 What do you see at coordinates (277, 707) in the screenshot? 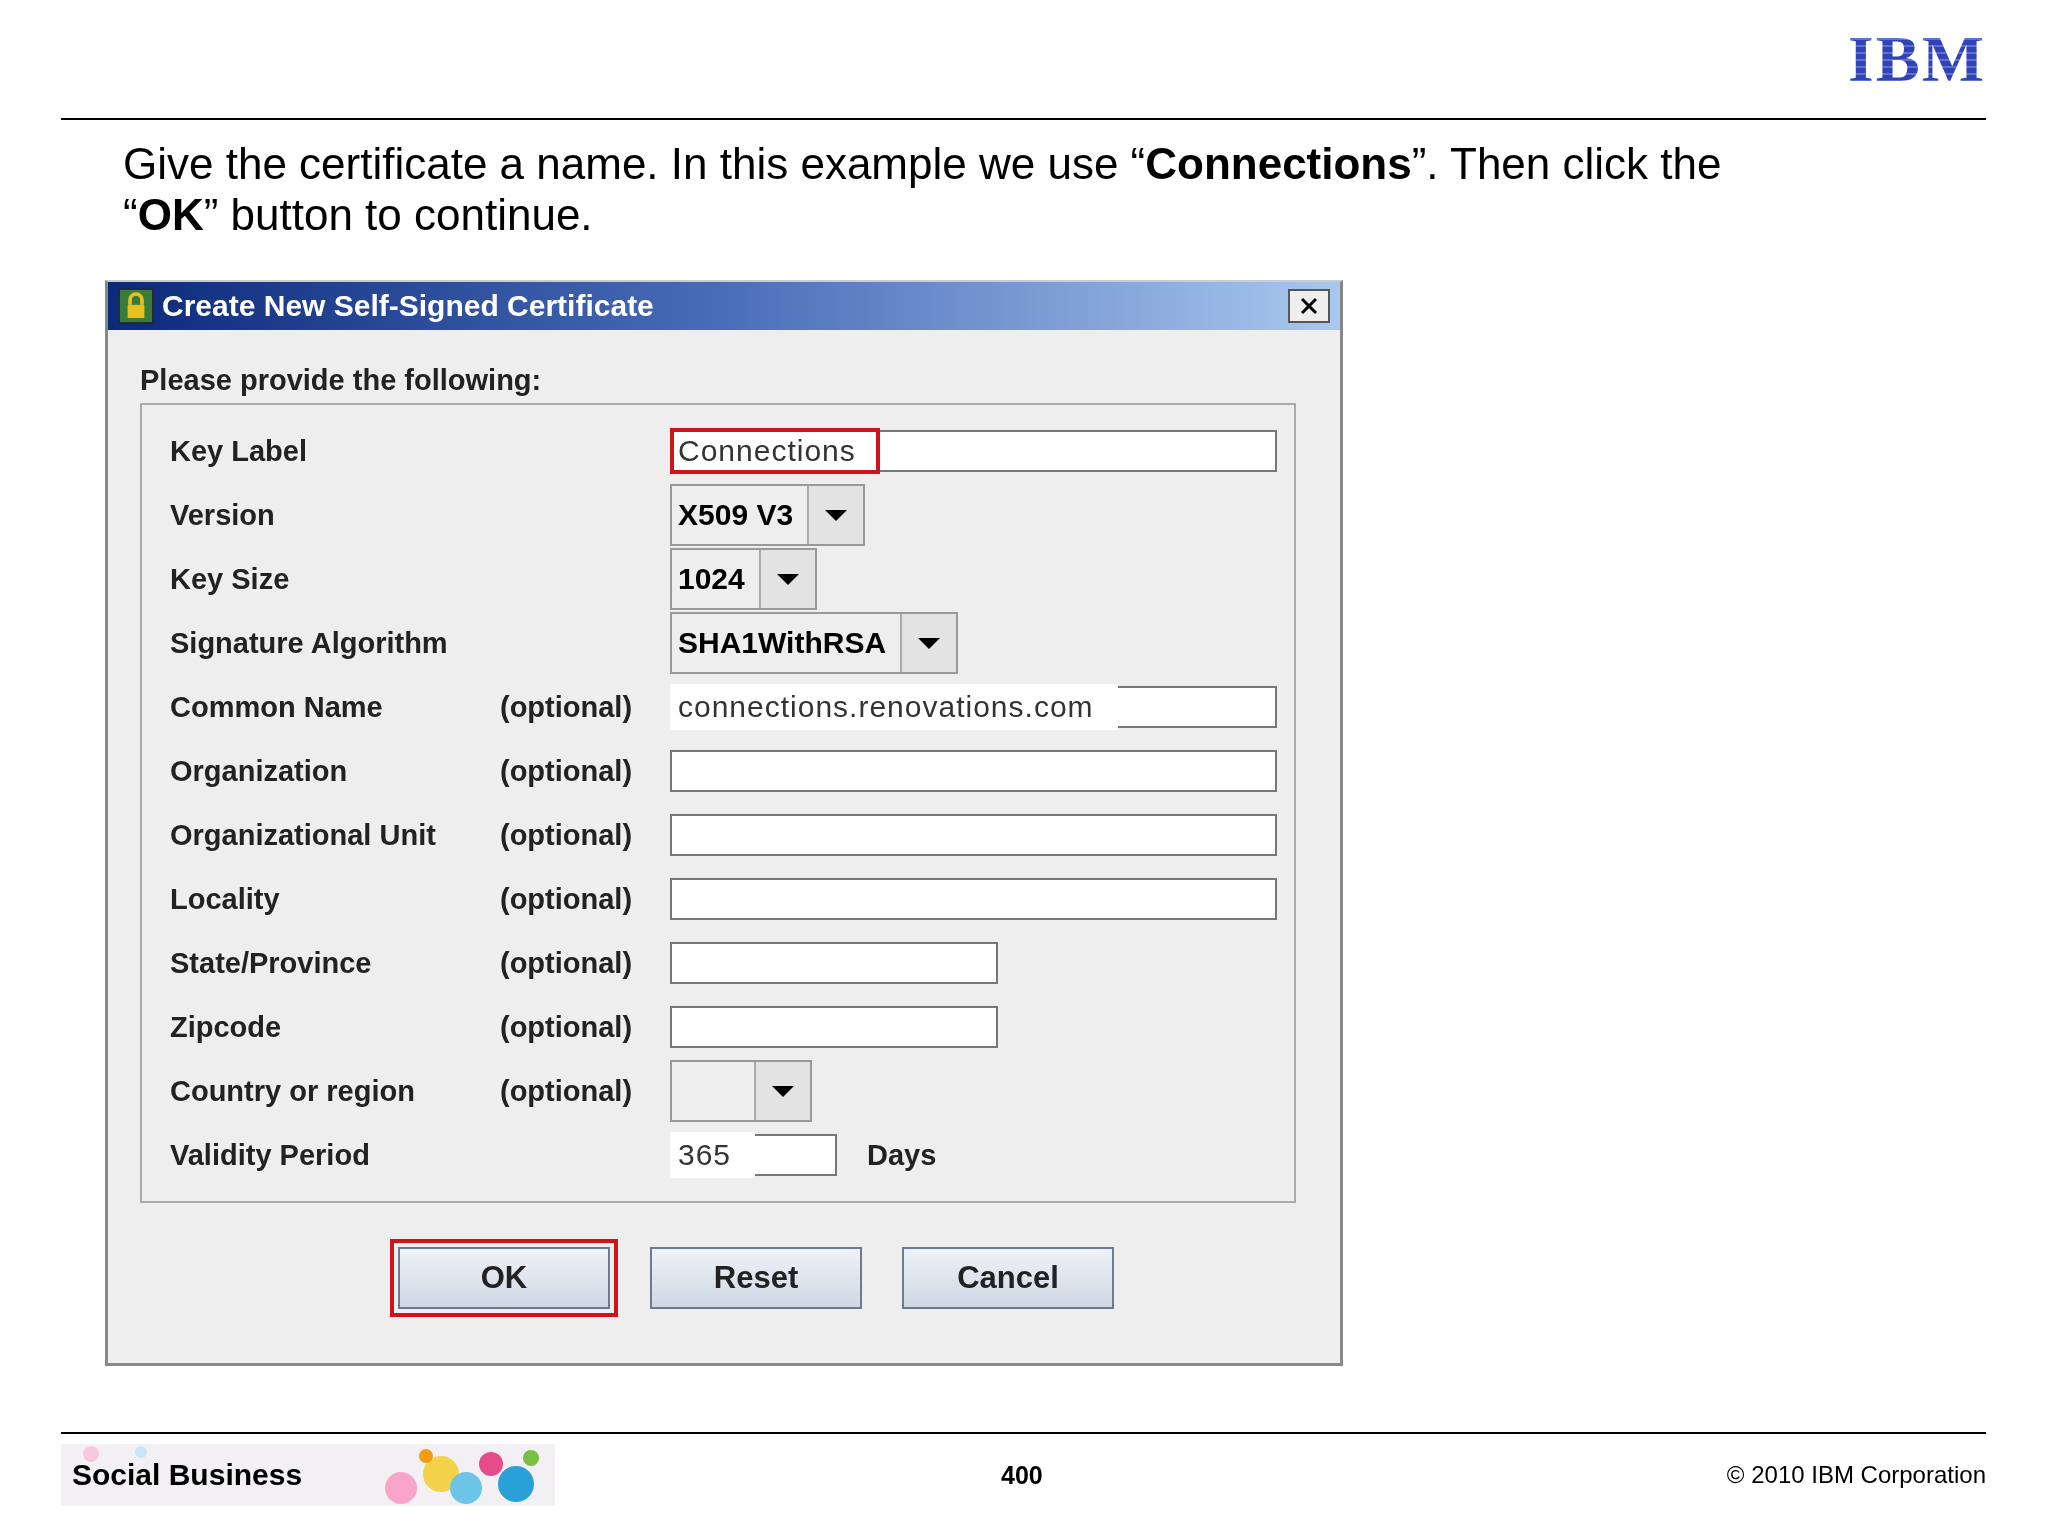
I see `field-label: Common Name` at bounding box center [277, 707].